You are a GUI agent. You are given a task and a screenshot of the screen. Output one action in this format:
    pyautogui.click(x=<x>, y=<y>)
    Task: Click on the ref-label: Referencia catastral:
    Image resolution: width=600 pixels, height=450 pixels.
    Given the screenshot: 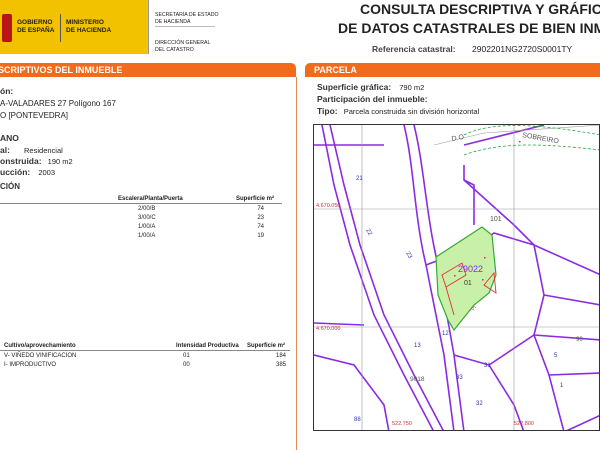 What is the action you would take?
    pyautogui.click(x=414, y=49)
    